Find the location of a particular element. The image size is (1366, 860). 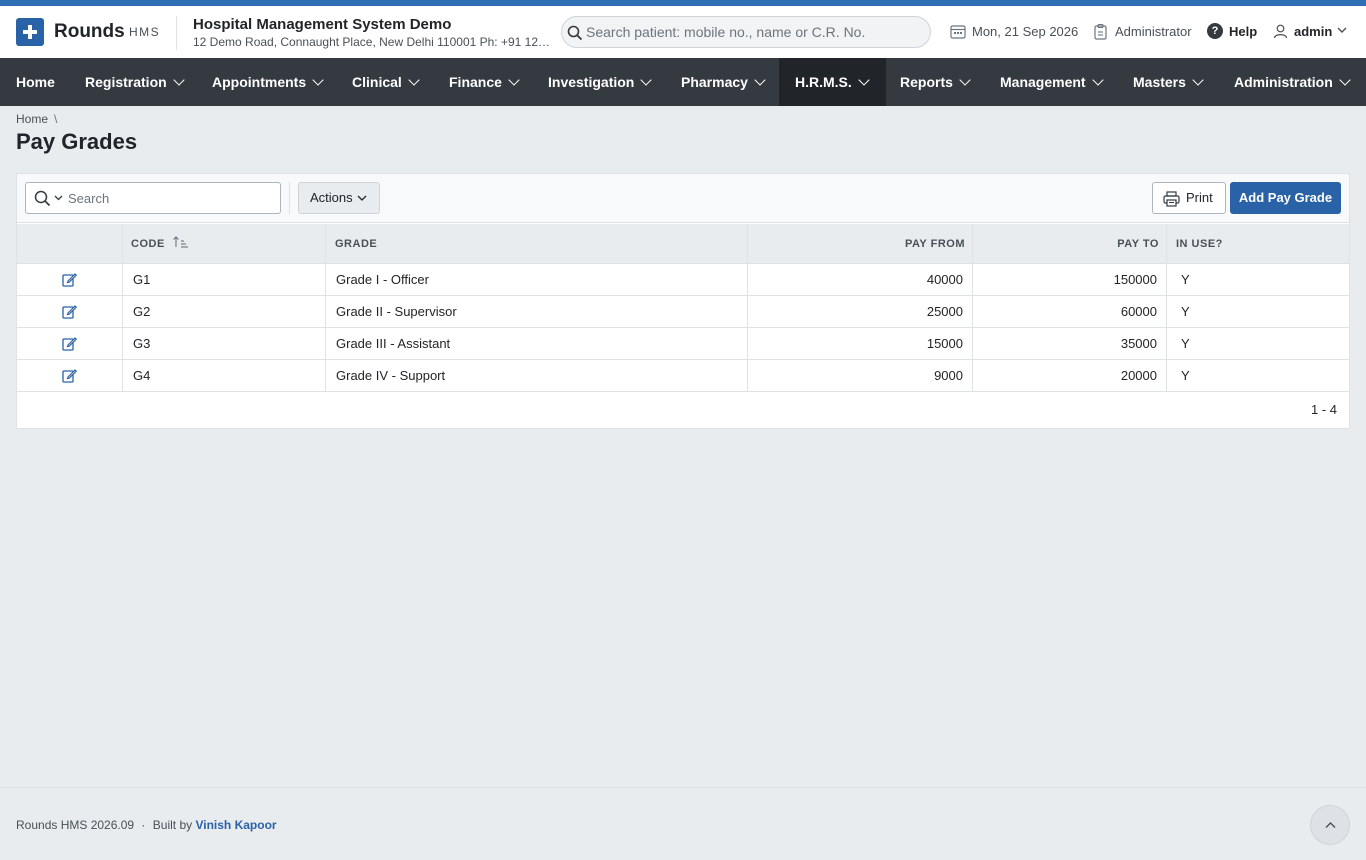

table-search-box is located at coordinates (153, 198).